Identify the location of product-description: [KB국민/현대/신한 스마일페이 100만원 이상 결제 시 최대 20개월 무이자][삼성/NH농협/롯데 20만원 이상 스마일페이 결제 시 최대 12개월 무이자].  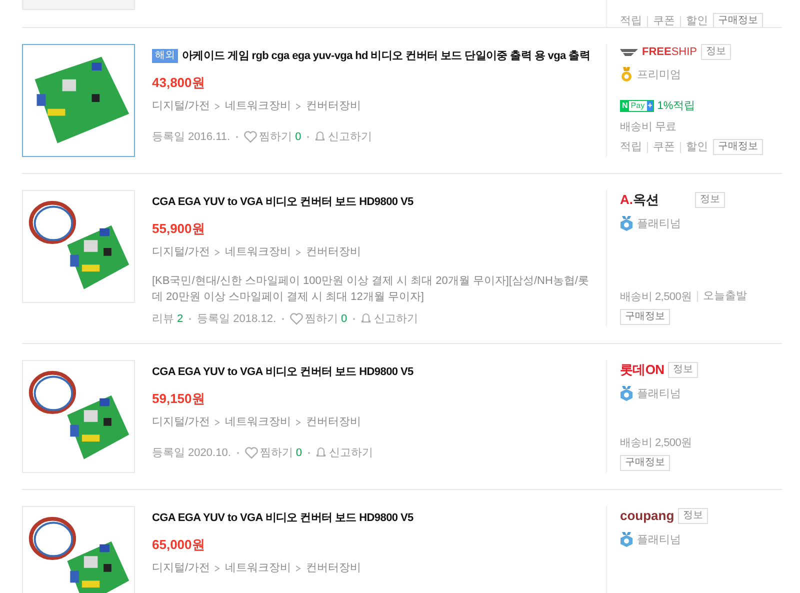
(371, 289).